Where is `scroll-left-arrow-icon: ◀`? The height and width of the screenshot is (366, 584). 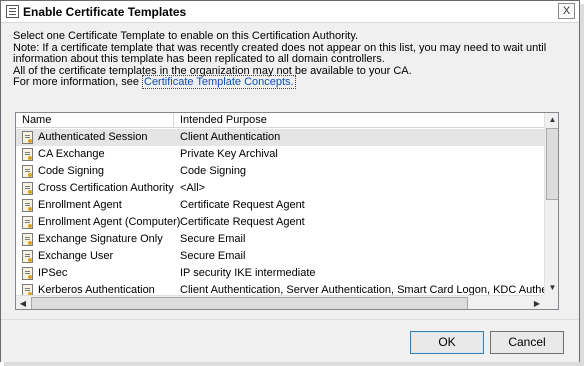
scroll-left-arrow-icon: ◀ is located at coordinates (23, 302).